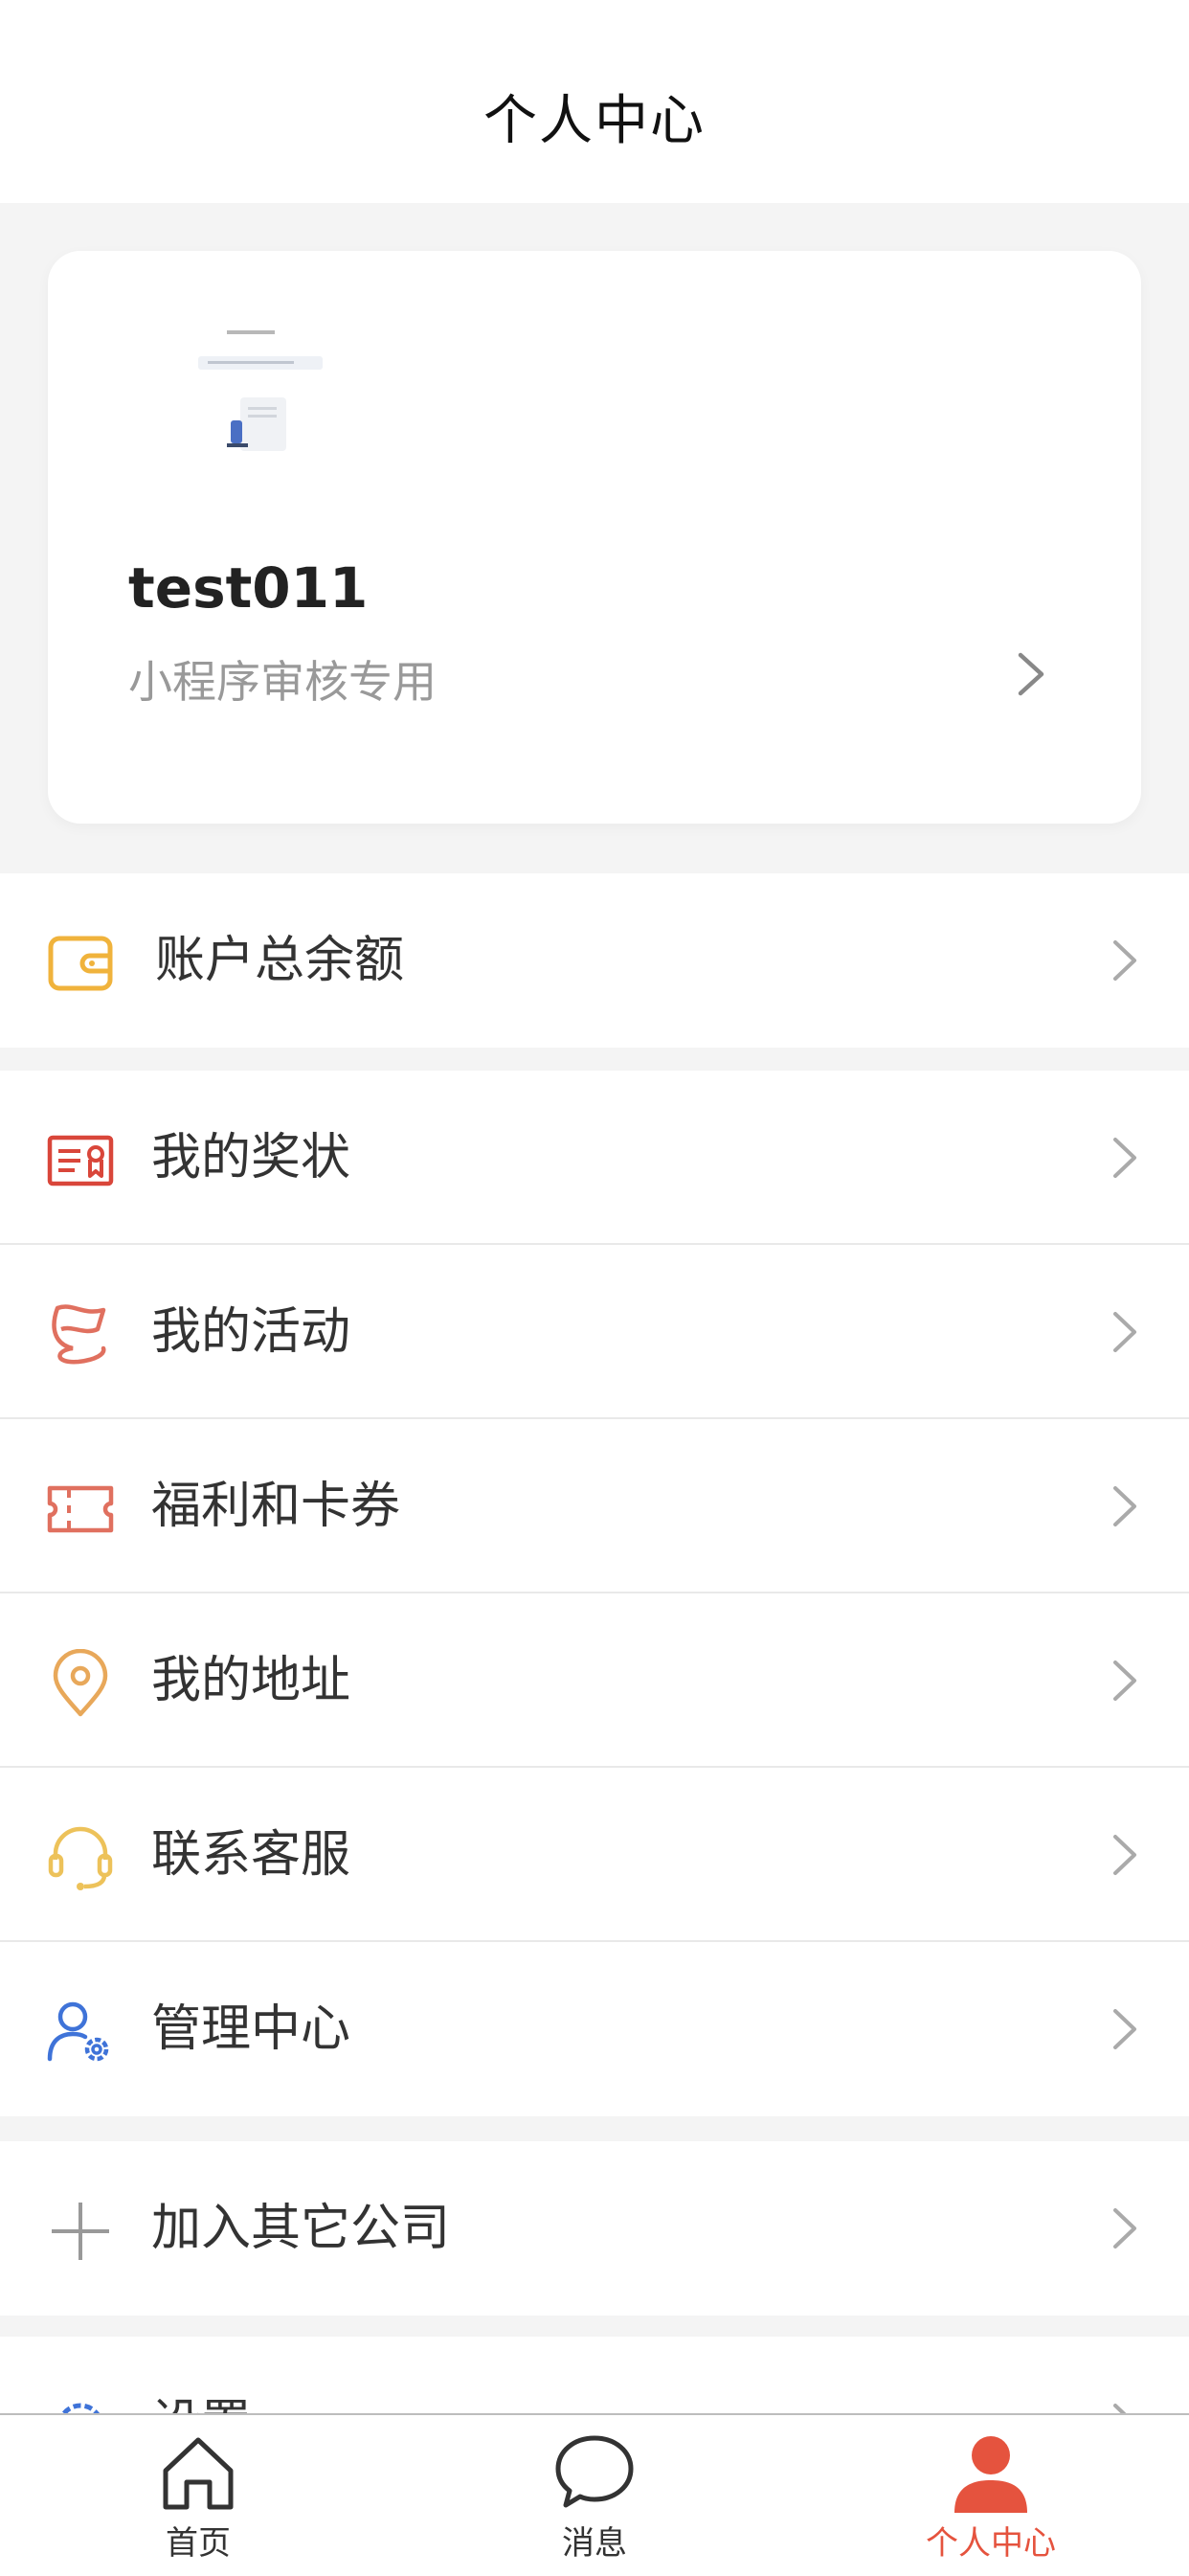 The height and width of the screenshot is (2576, 1189). I want to click on certificate-icon, so click(80, 1160).